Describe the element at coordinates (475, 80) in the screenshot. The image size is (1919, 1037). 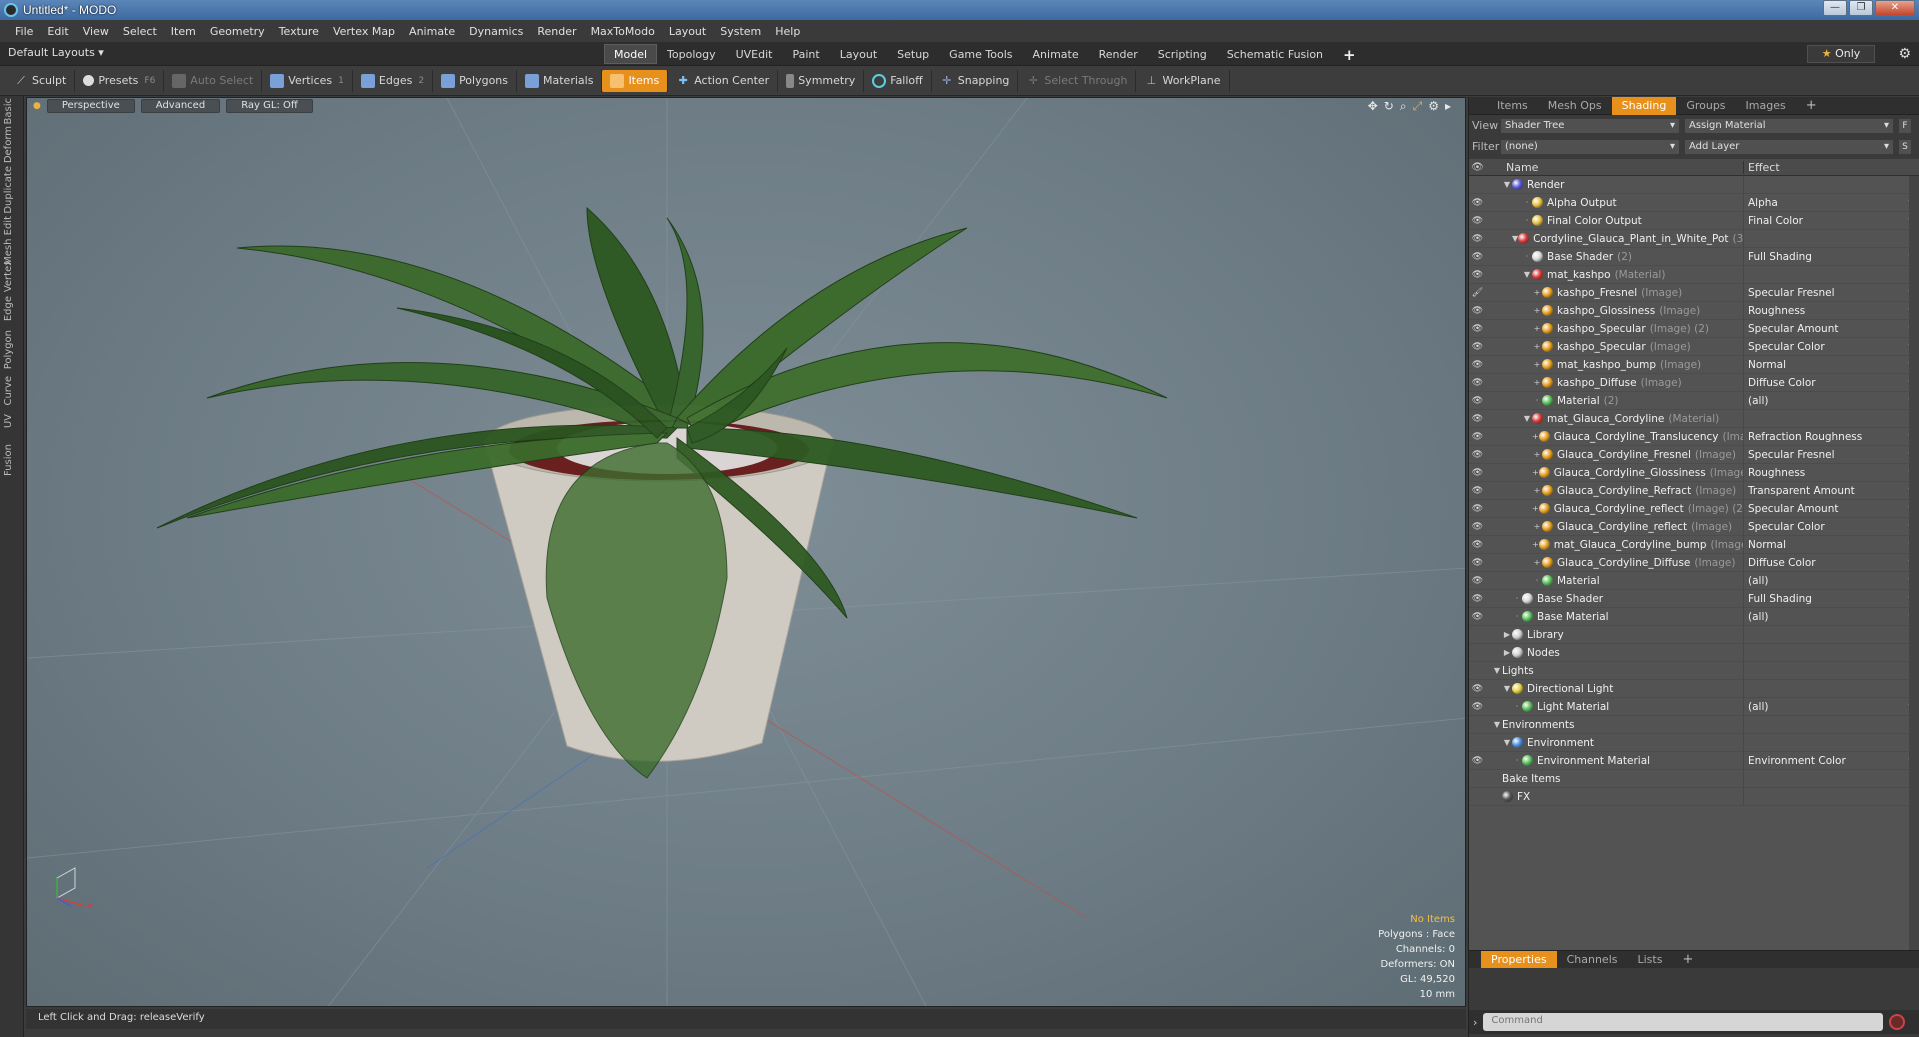
I see `polygons-button: Polygons` at that location.